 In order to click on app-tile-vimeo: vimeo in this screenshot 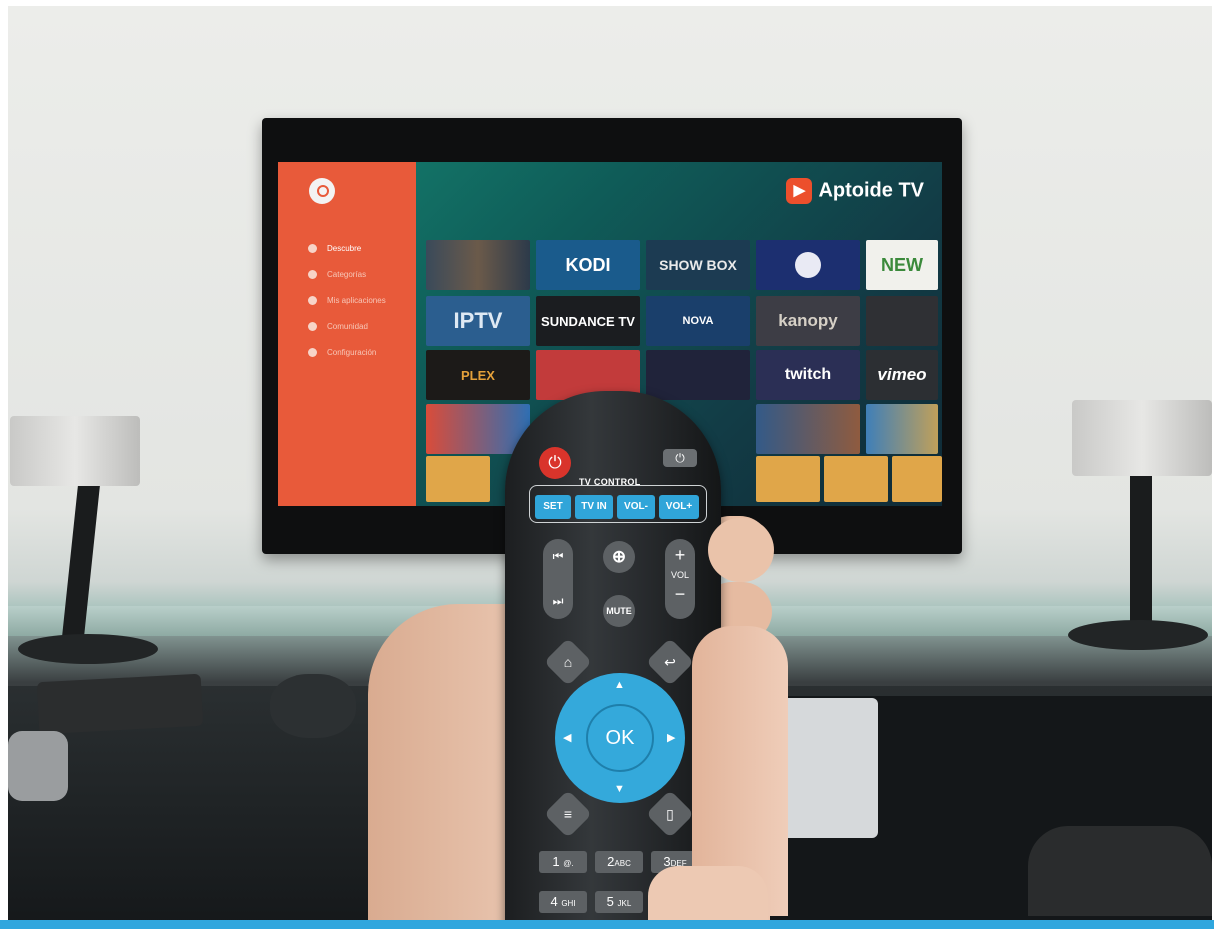, I will do `click(902, 375)`.